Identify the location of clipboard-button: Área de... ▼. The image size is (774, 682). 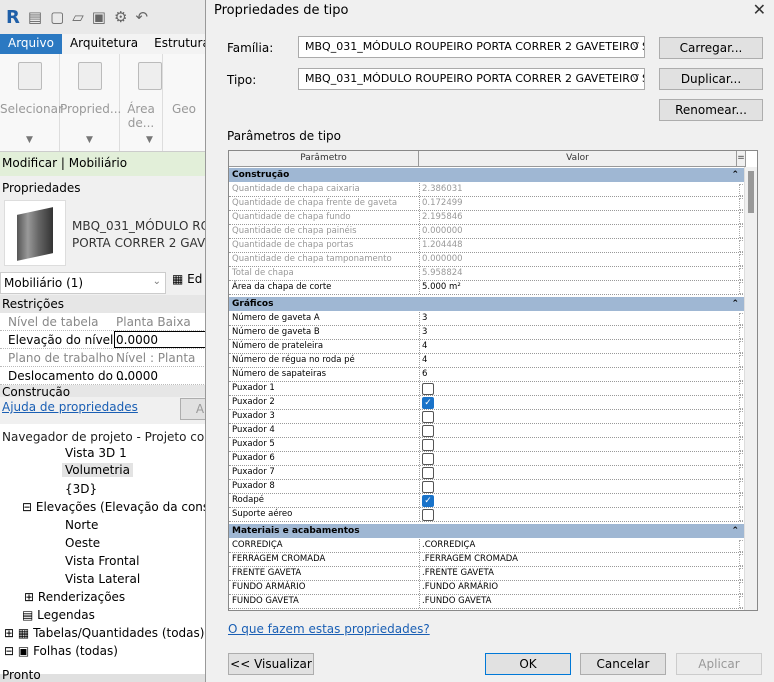
(141, 102).